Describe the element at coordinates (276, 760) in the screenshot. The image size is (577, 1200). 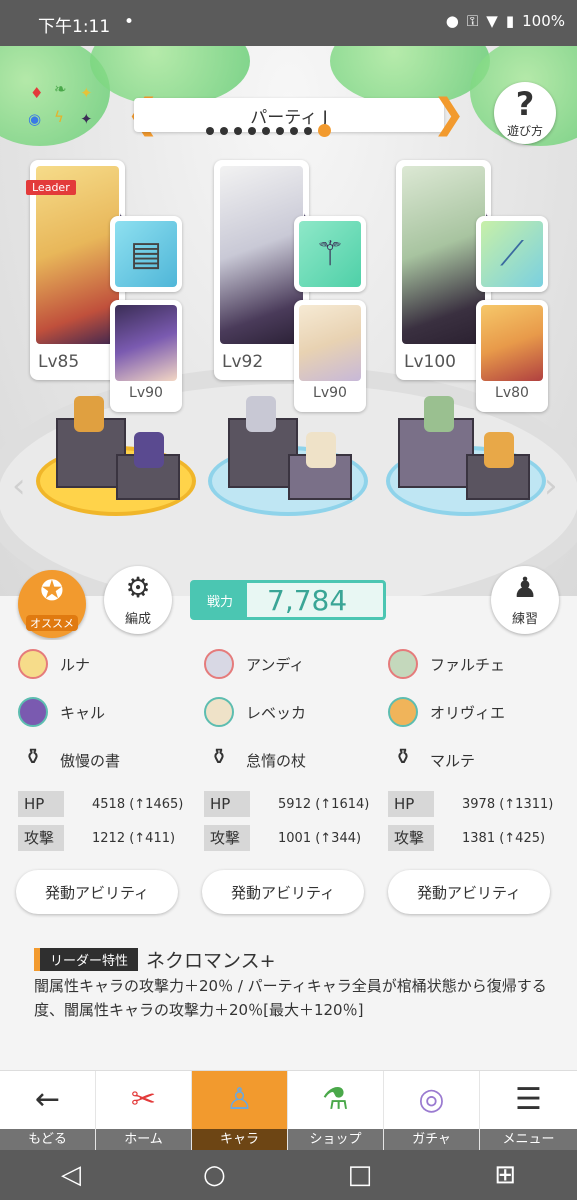
I see `weapon-name: 怠惰の杖` at that location.